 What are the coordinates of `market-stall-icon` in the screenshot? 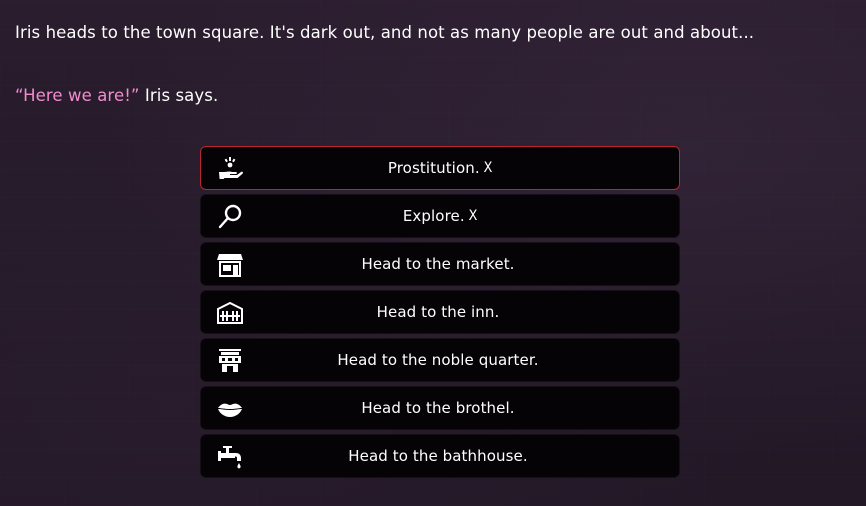 It's located at (230, 265).